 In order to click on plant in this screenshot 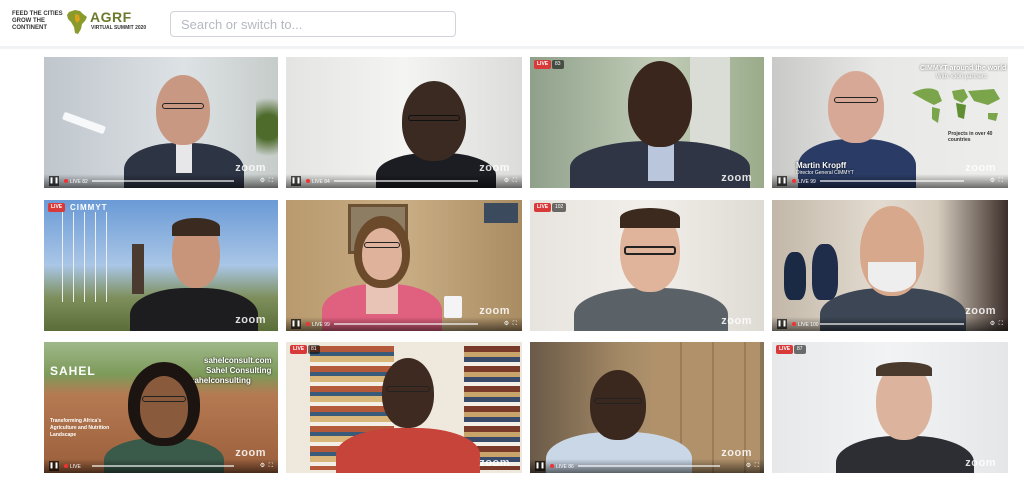, I will do `click(267, 127)`.